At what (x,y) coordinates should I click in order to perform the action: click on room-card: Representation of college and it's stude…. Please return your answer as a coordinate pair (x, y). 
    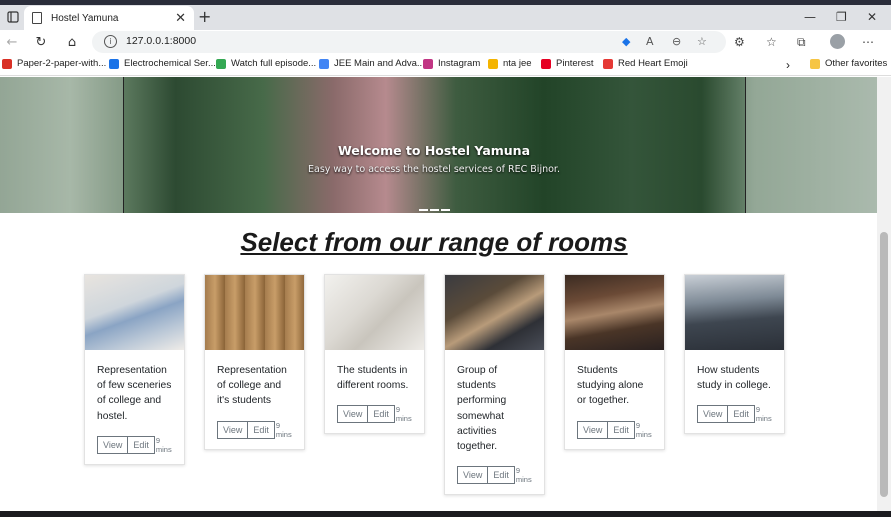
    Looking at the image, I should click on (254, 362).